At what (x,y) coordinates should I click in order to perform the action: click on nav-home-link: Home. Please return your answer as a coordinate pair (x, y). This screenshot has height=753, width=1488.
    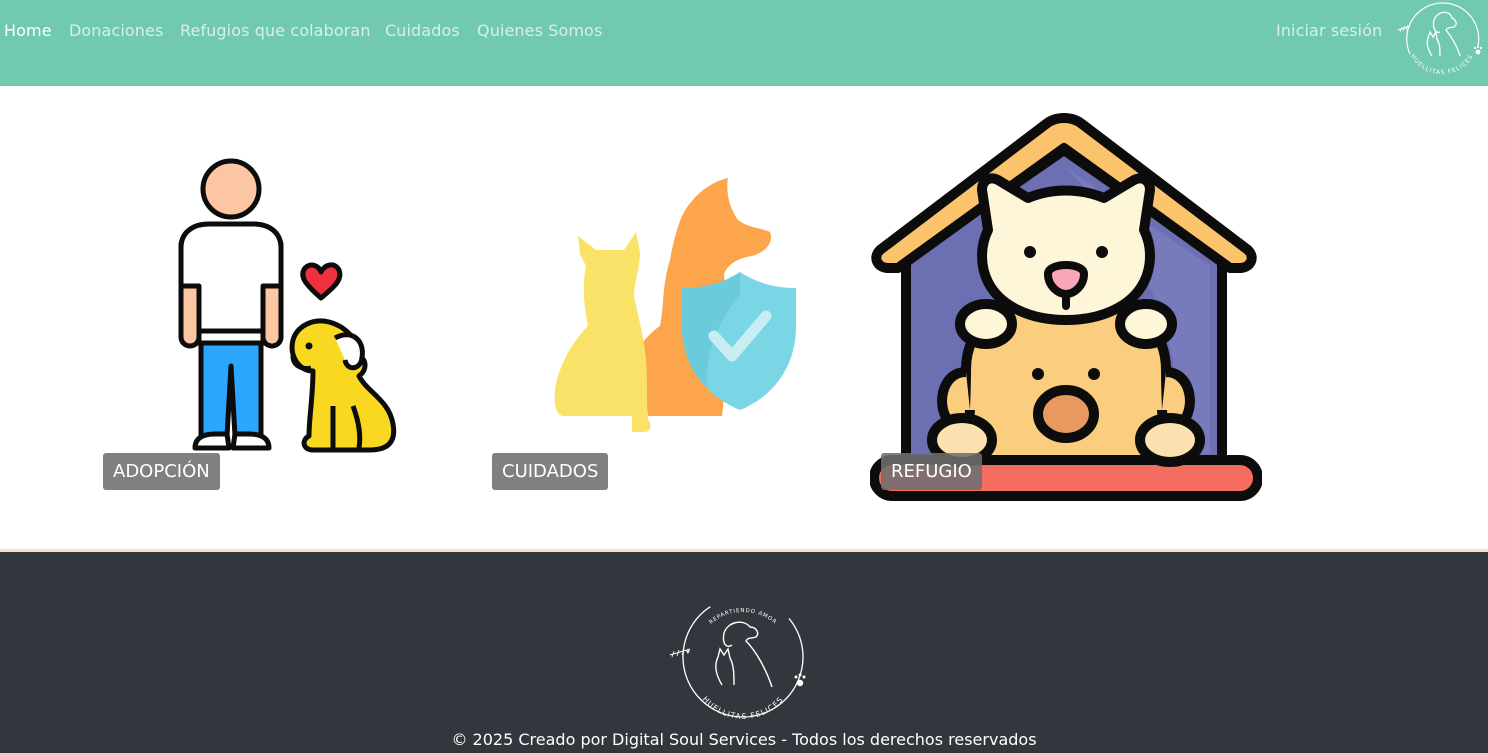
    Looking at the image, I should click on (28, 30).